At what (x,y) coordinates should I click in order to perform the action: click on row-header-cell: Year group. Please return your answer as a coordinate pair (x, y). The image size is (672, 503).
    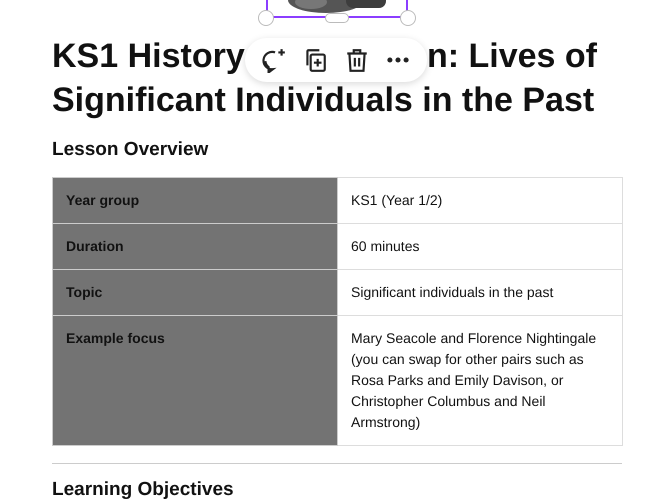
    Looking at the image, I should click on (195, 201).